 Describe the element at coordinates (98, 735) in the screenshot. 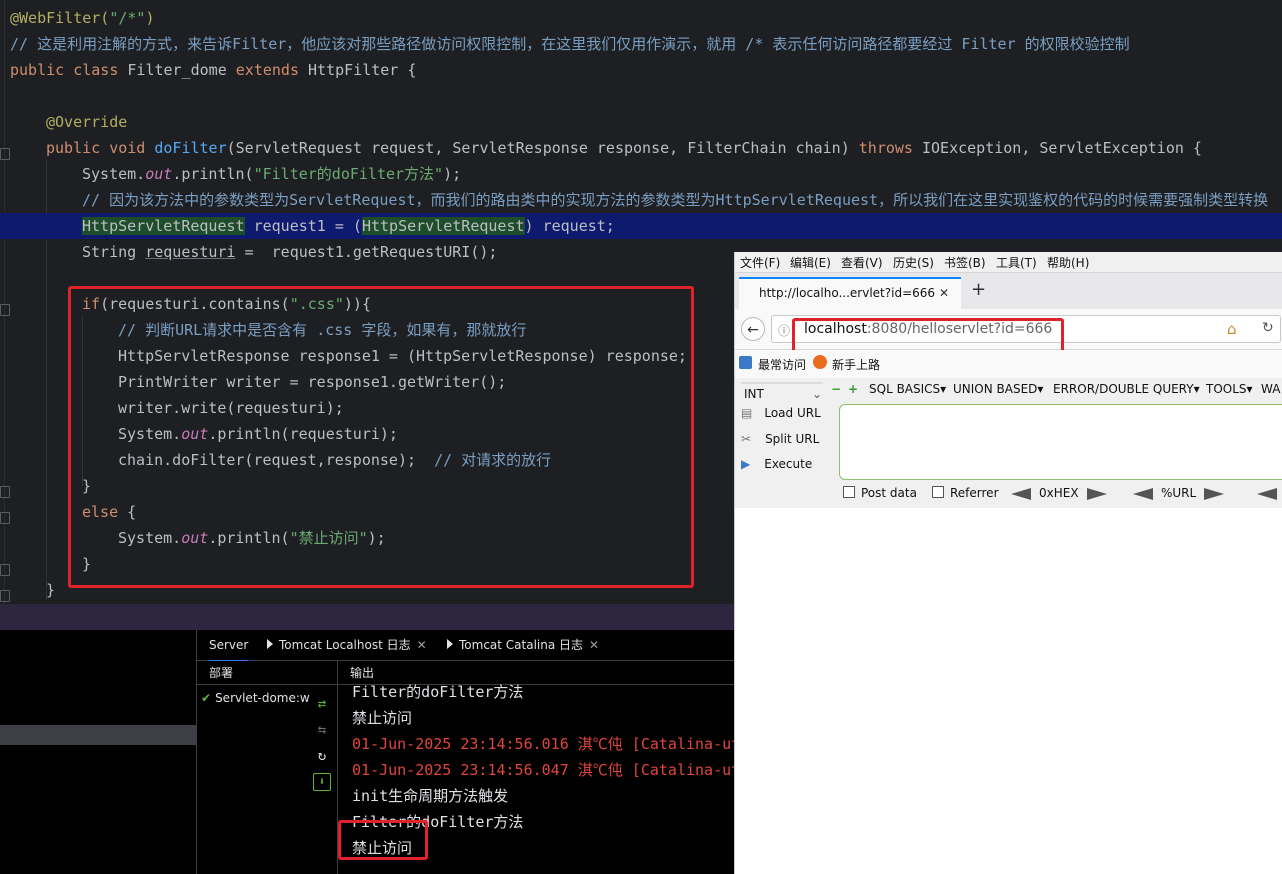

I see `selected-row` at that location.